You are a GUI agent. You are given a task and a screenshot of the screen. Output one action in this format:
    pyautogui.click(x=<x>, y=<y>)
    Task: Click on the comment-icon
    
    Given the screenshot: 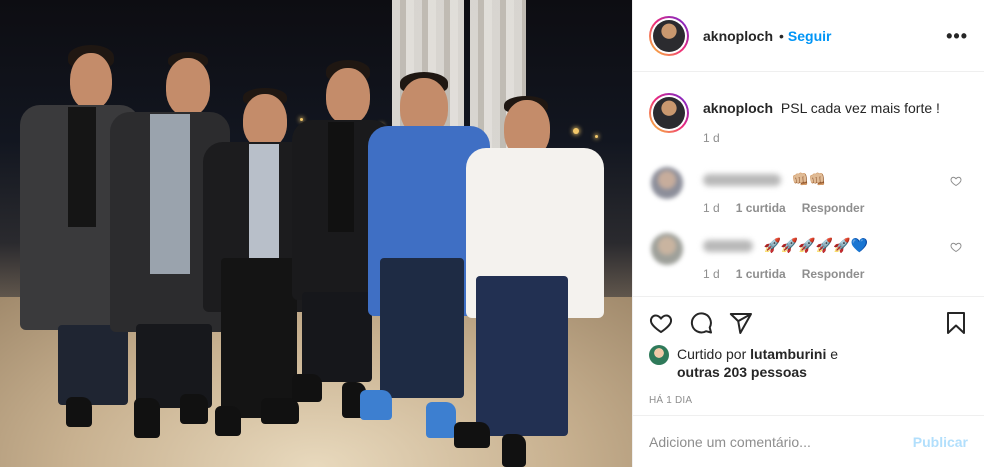 What is the action you would take?
    pyautogui.click(x=701, y=323)
    